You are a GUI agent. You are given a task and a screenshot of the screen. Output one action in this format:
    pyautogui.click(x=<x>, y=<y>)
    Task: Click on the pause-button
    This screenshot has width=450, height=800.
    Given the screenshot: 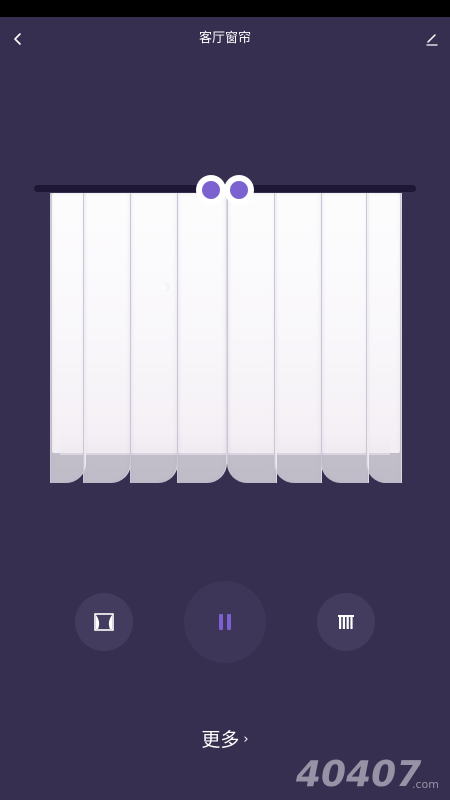 What is the action you would take?
    pyautogui.click(x=225, y=622)
    